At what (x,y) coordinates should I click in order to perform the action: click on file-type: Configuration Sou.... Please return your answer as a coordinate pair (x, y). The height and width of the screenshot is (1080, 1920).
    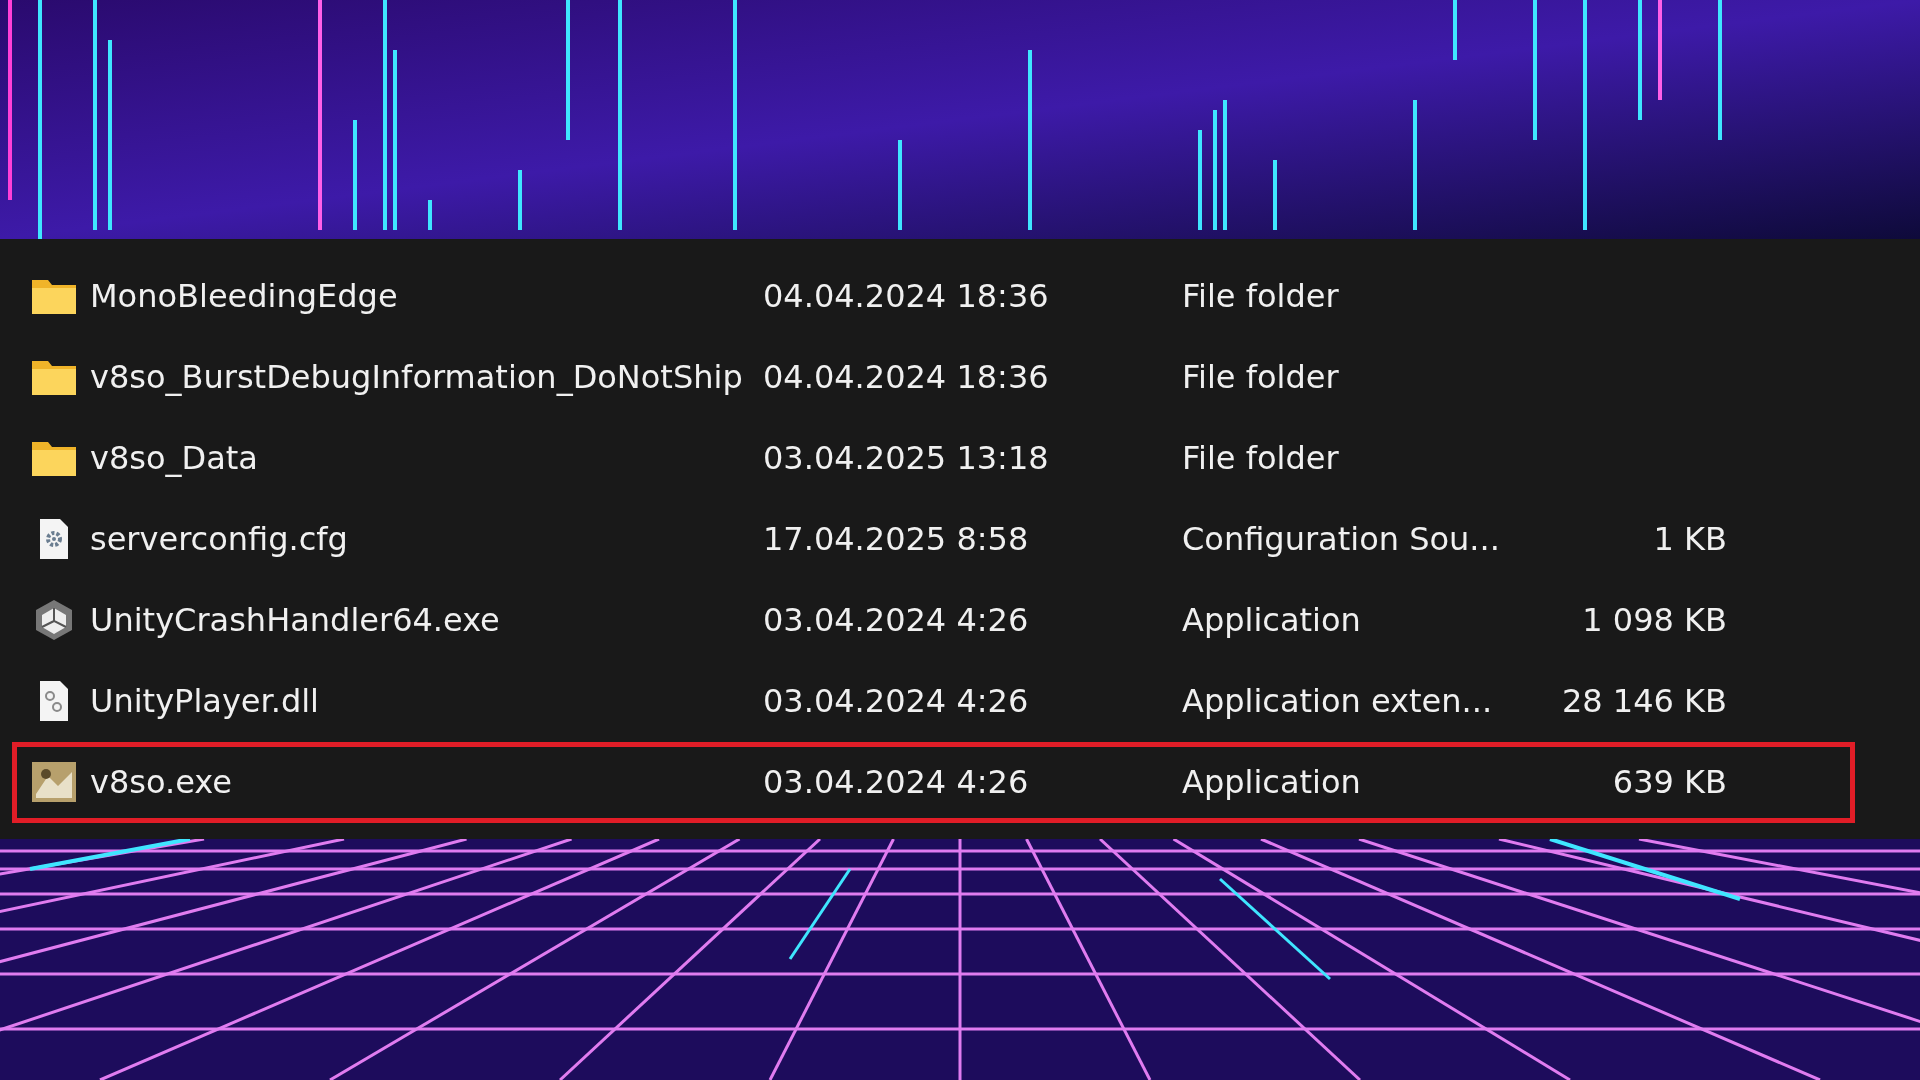
    Looking at the image, I should click on (1341, 539).